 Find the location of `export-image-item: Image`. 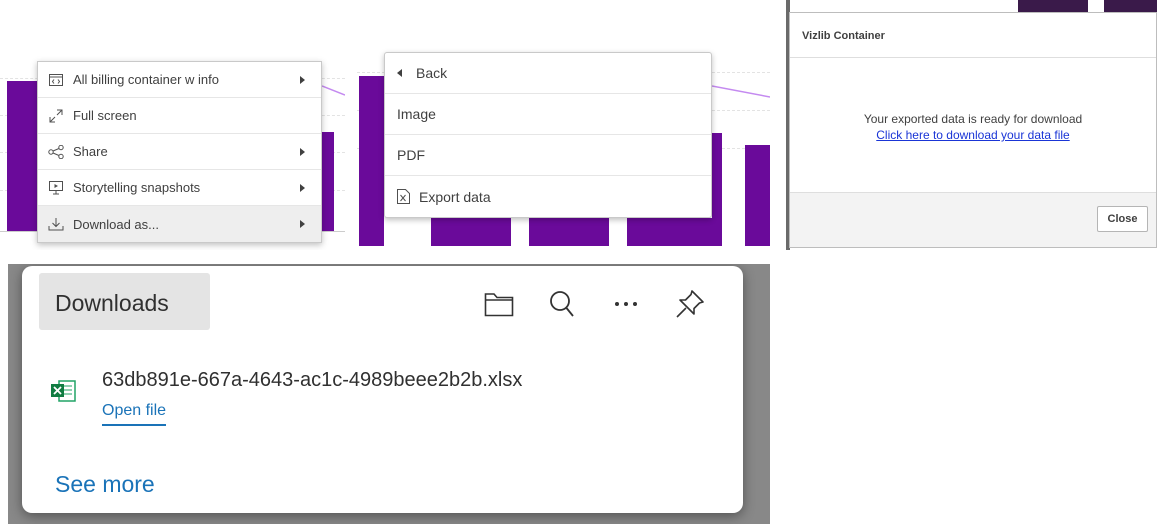

export-image-item: Image is located at coordinates (548, 114).